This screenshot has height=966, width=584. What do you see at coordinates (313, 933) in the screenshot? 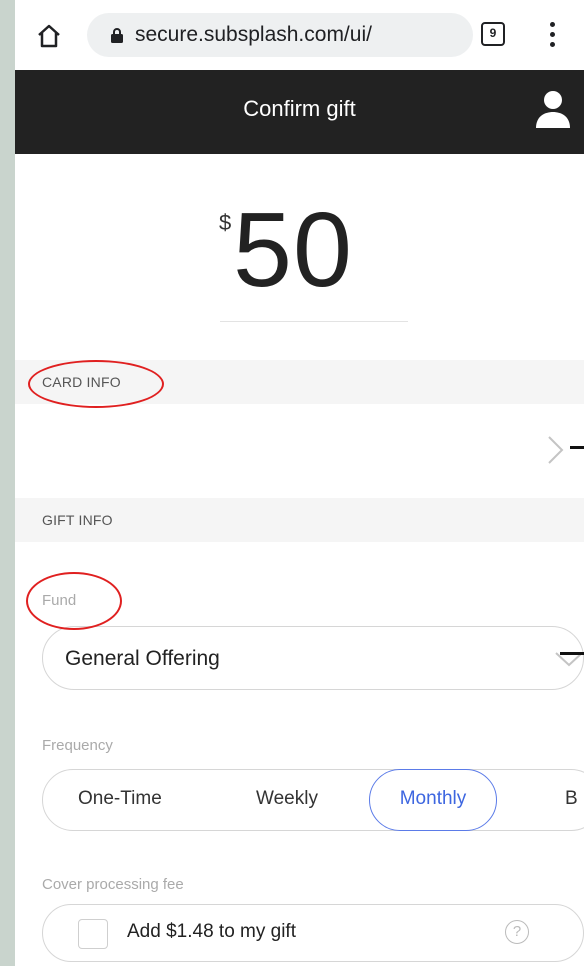
I see `processing-fee-option: Add $1.48 to my gift ?` at bounding box center [313, 933].